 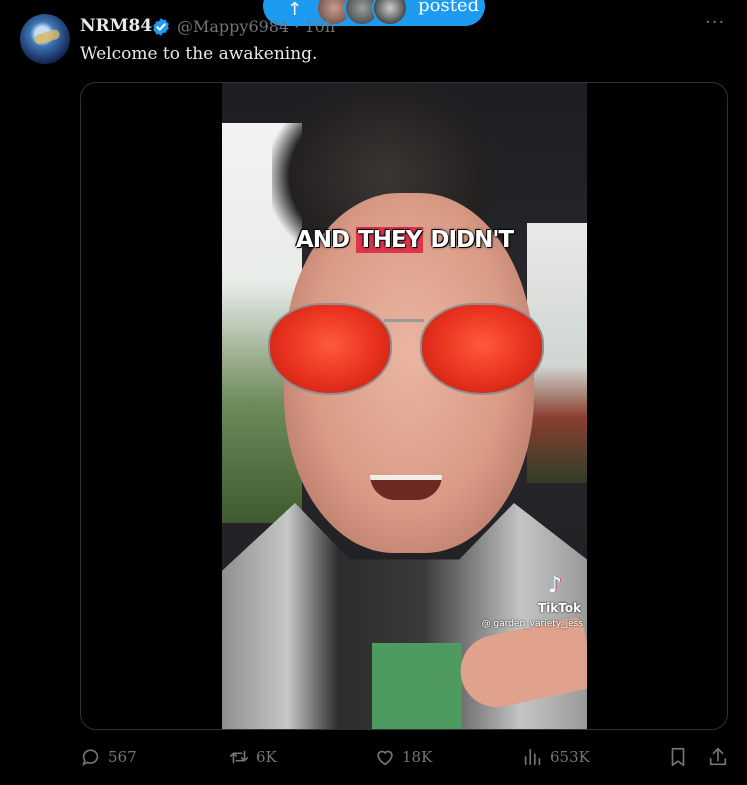 I want to click on repost-count: 6K, so click(x=266, y=757).